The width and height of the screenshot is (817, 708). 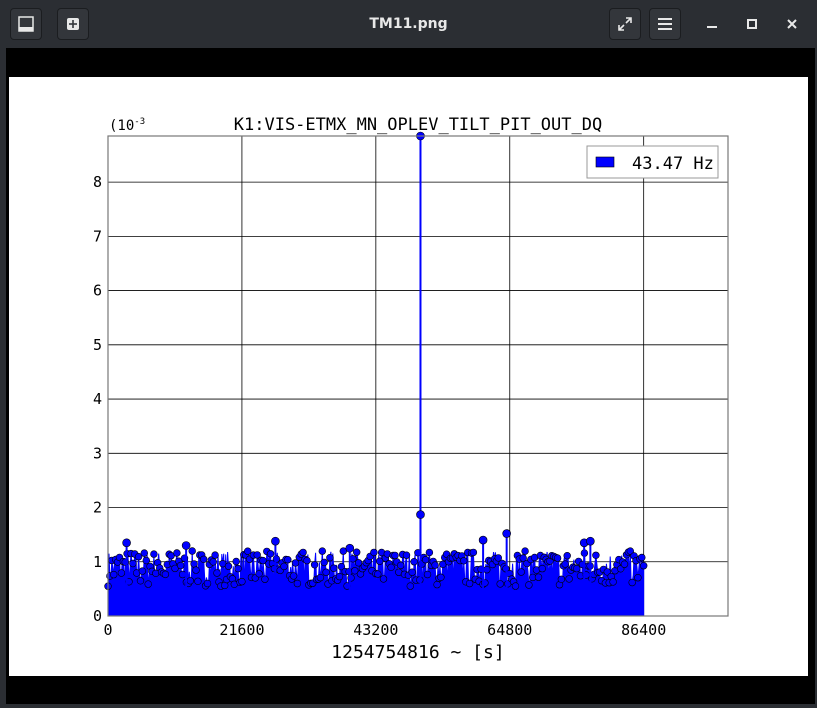 I want to click on window-titlebar: TM11.png, so click(x=408, y=24).